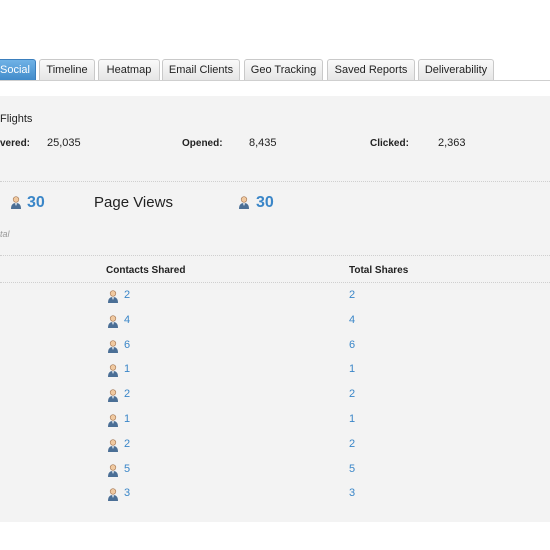 Image resolution: width=550 pixels, height=550 pixels. Describe the element at coordinates (16, 119) in the screenshot. I see `flights-title: Flights` at that location.